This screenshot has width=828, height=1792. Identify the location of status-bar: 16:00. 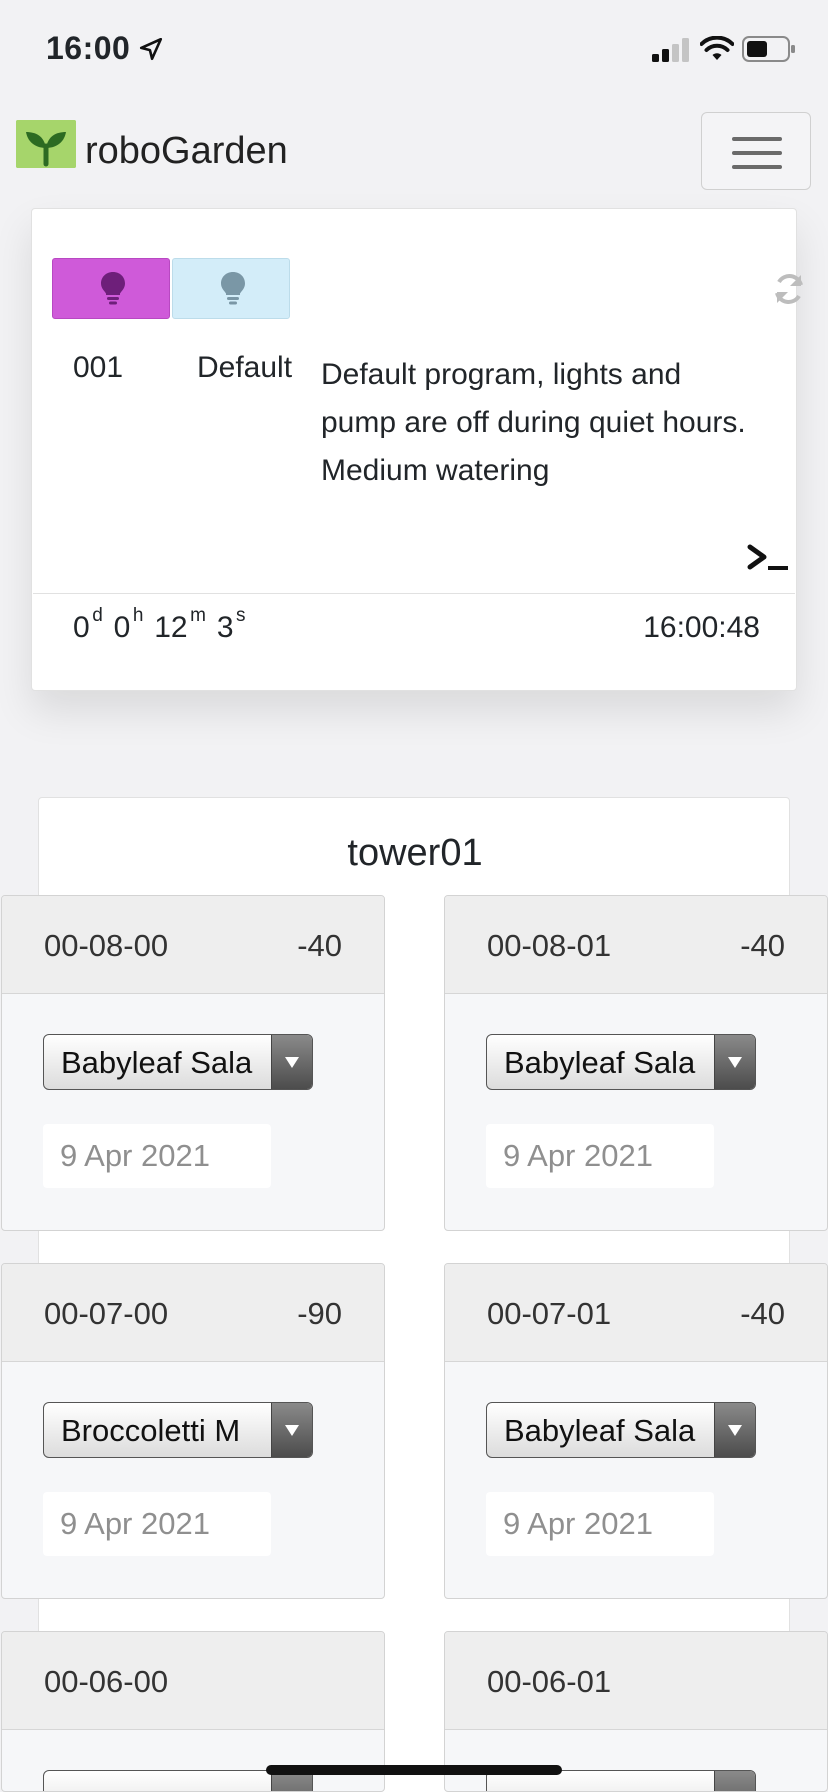
(414, 50).